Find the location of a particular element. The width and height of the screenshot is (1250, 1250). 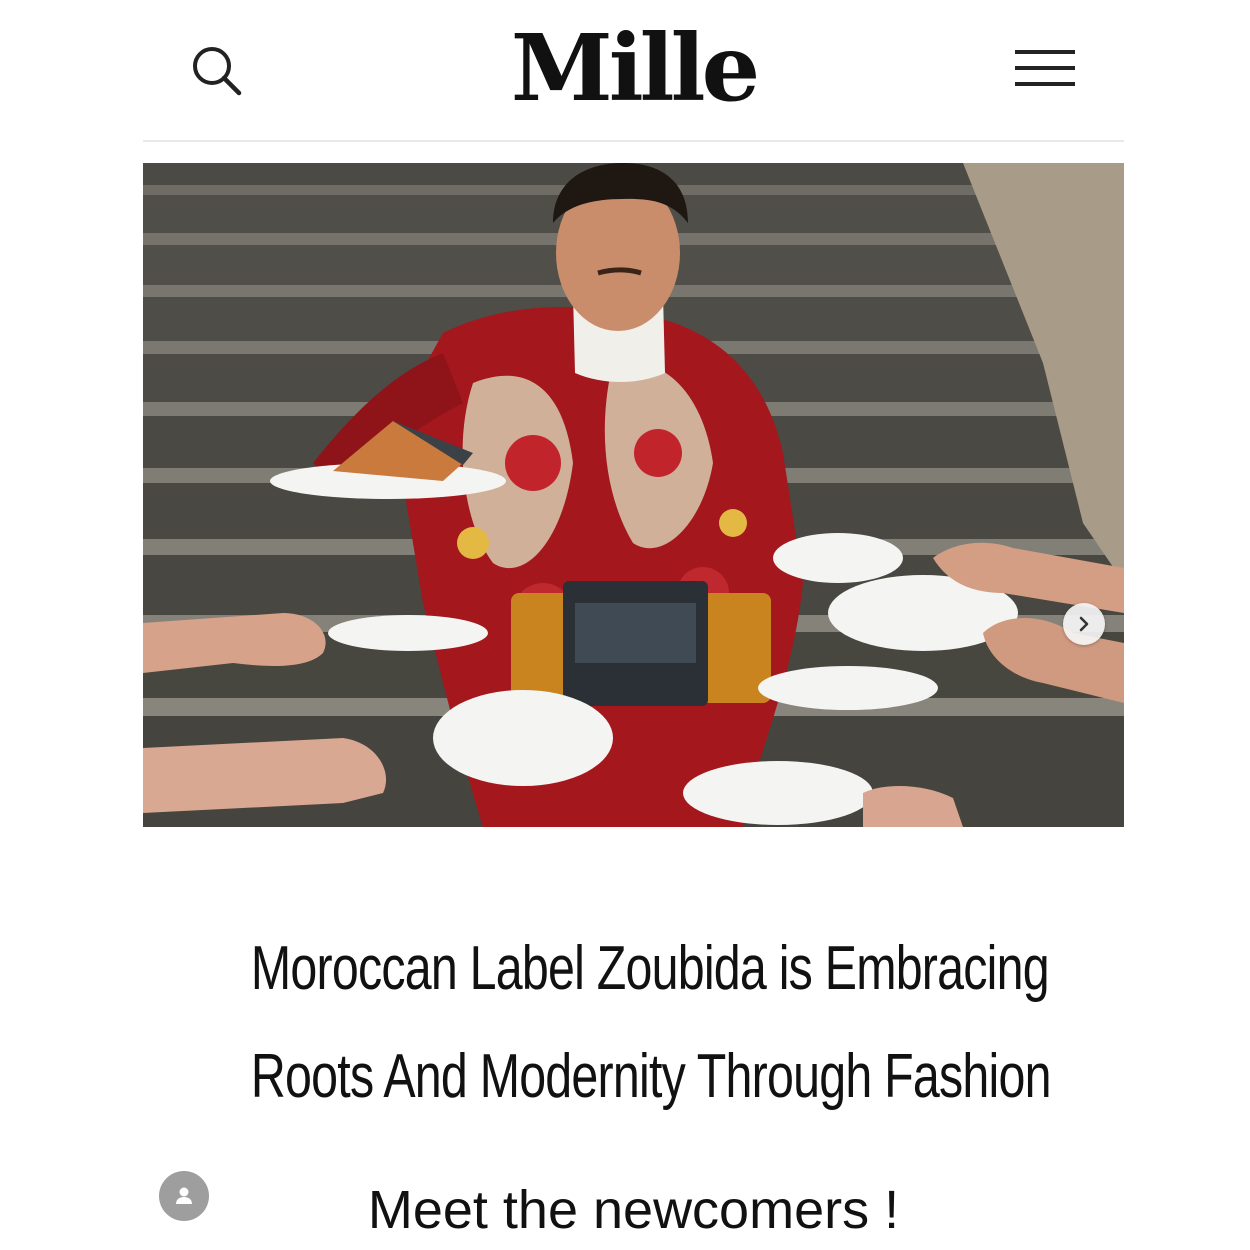

chevron-right-icon is located at coordinates (1084, 624).